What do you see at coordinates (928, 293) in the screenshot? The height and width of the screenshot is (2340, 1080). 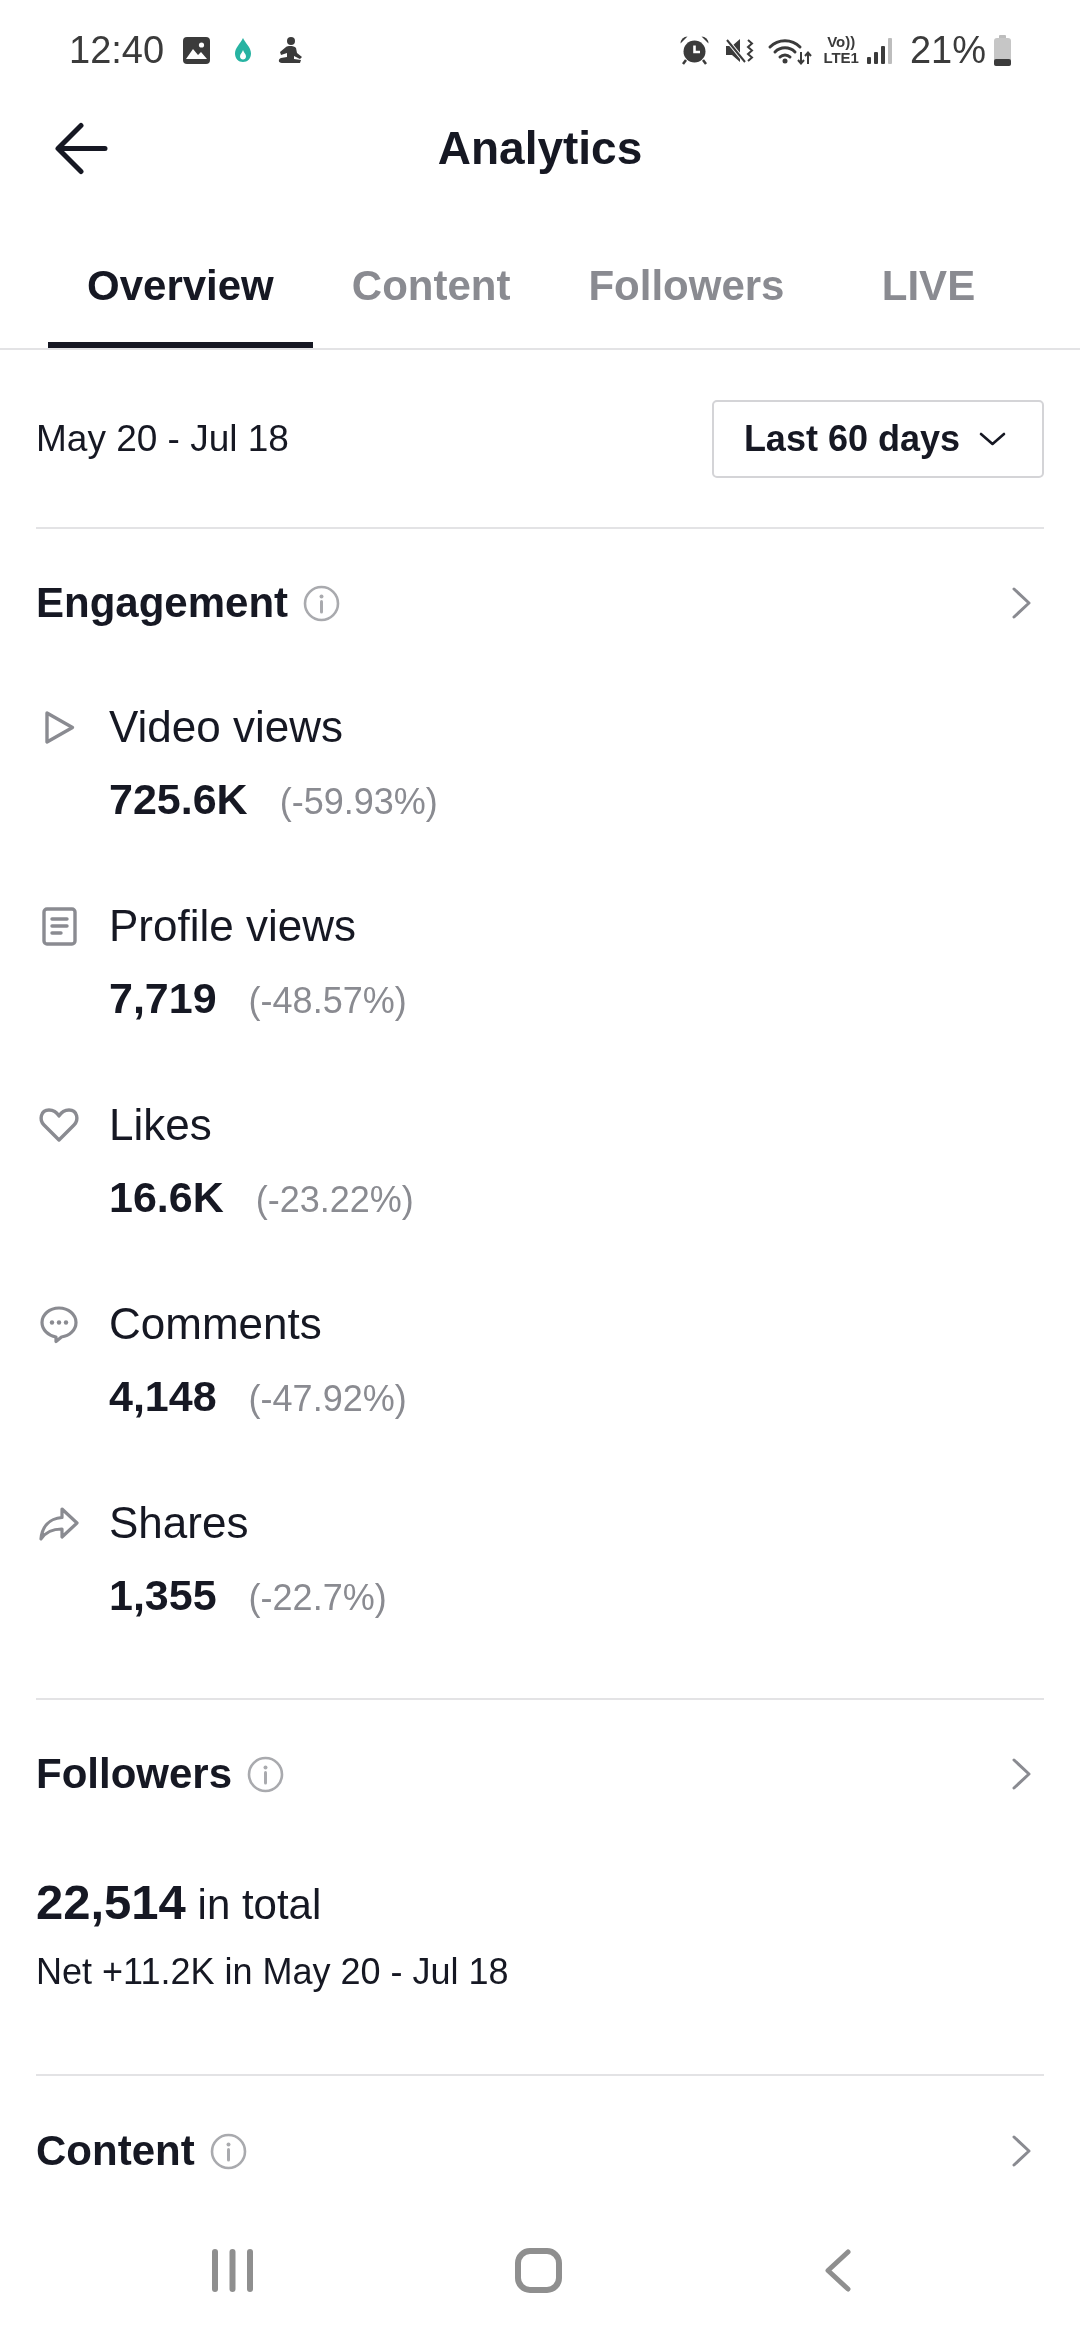 I see `tab: LIVE` at bounding box center [928, 293].